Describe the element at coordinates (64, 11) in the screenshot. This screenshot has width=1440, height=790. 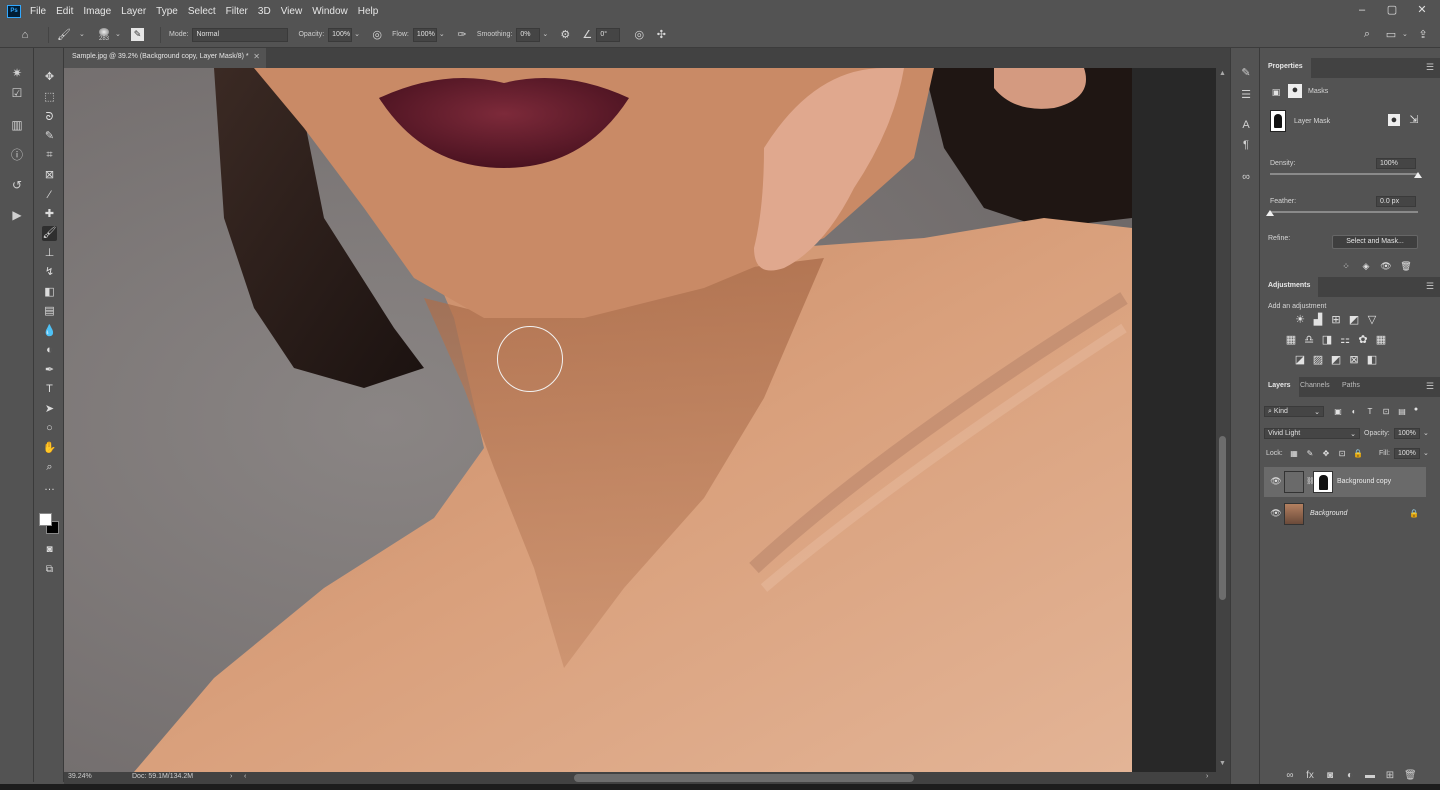
I see `menu-edit: Edit` at that location.